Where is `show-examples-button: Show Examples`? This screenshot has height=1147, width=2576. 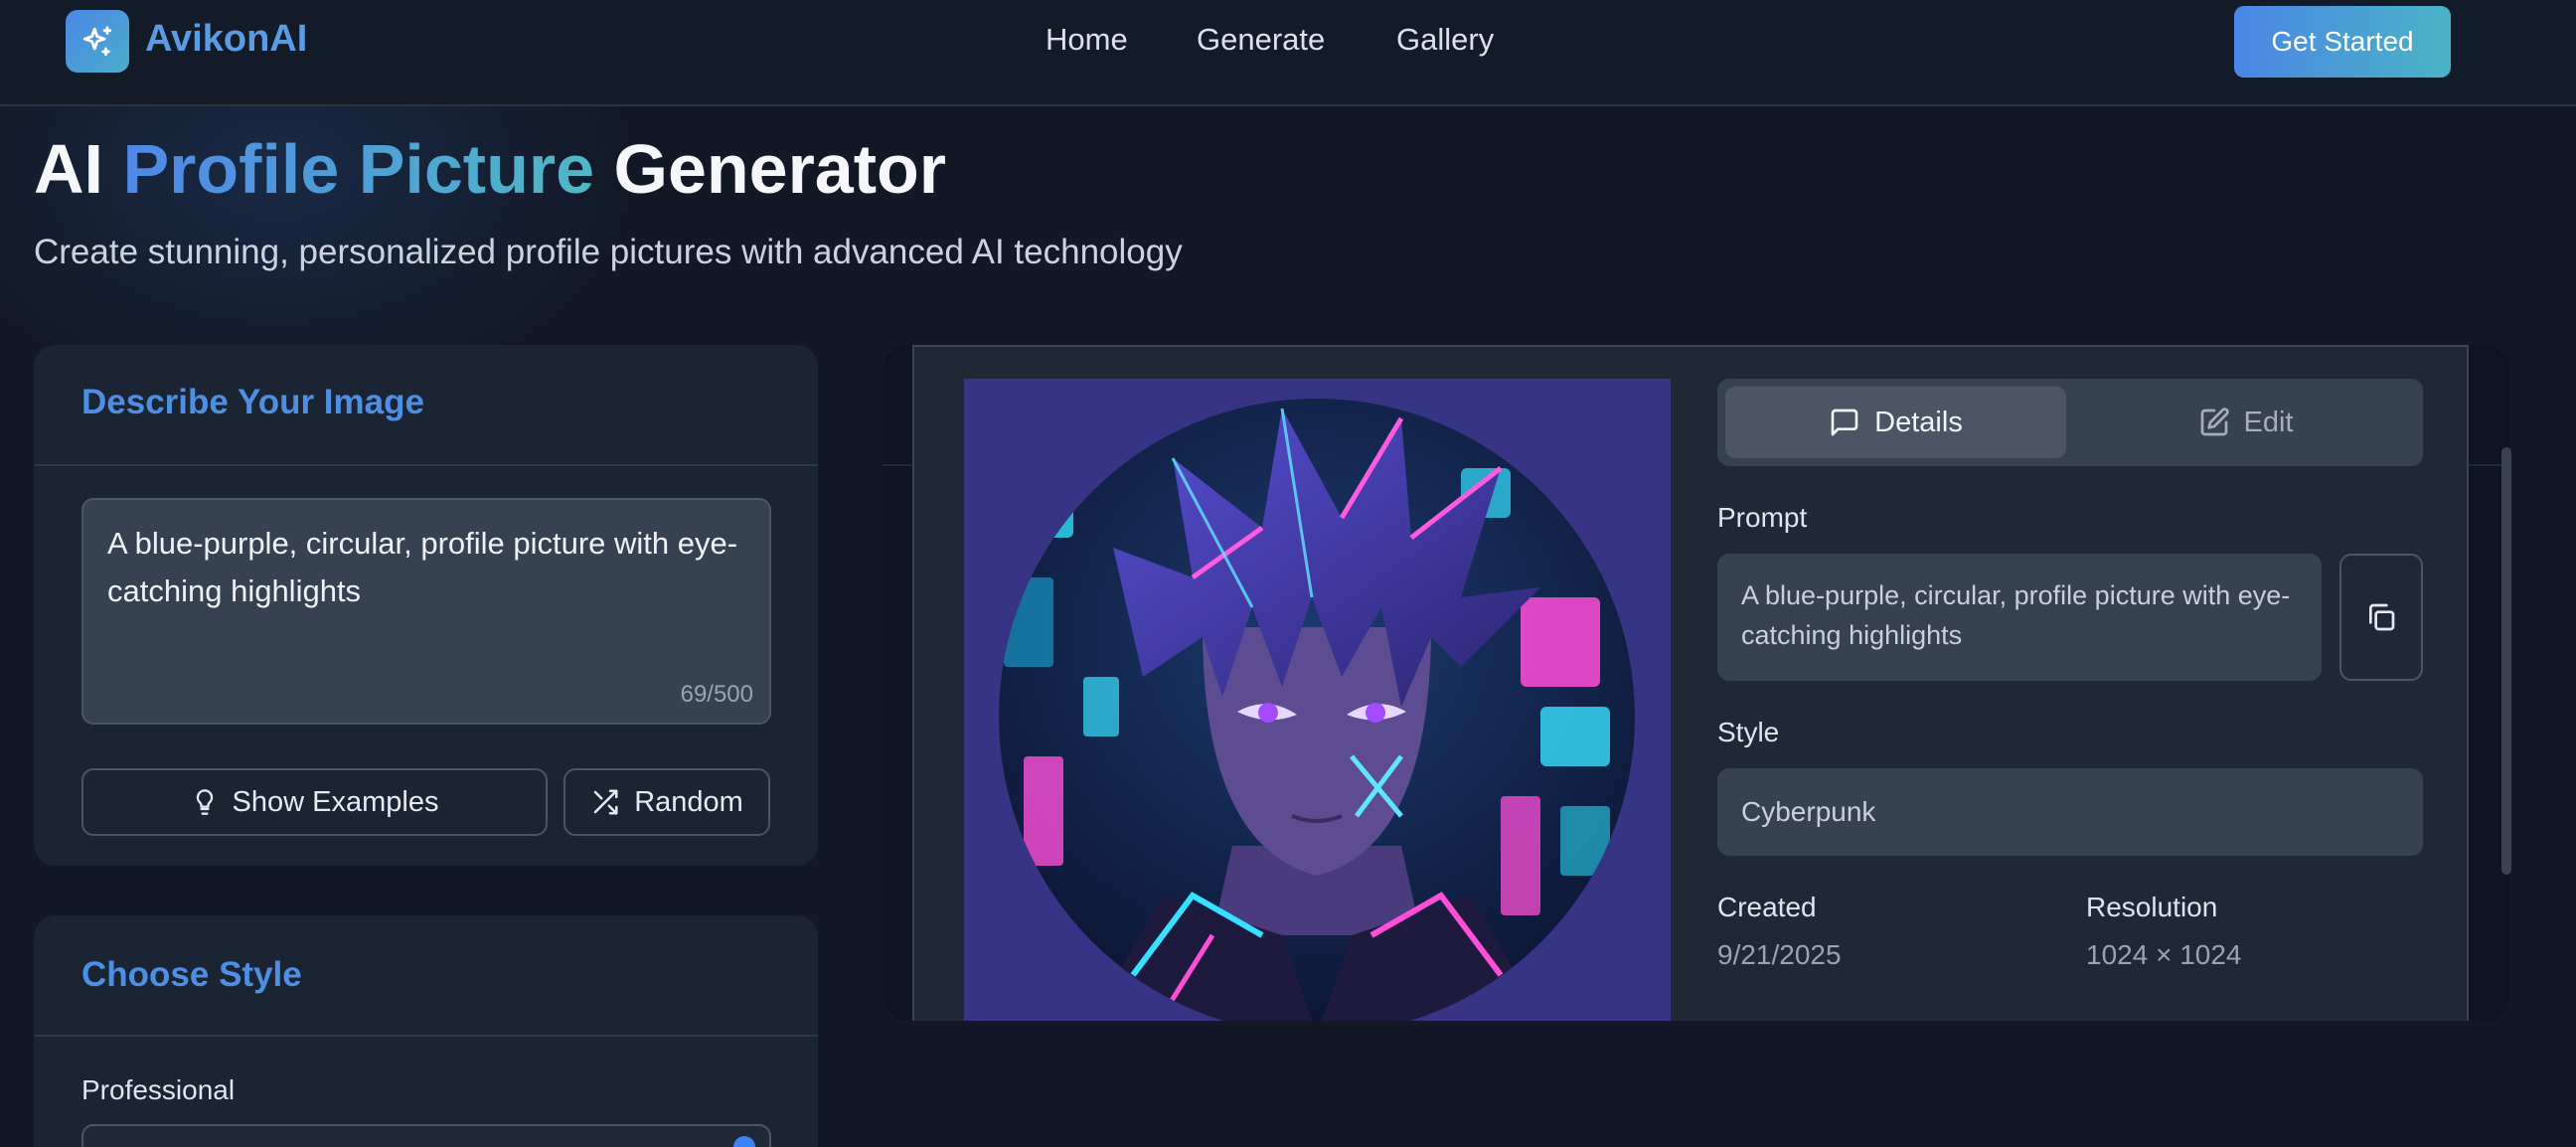 show-examples-button: Show Examples is located at coordinates (314, 802).